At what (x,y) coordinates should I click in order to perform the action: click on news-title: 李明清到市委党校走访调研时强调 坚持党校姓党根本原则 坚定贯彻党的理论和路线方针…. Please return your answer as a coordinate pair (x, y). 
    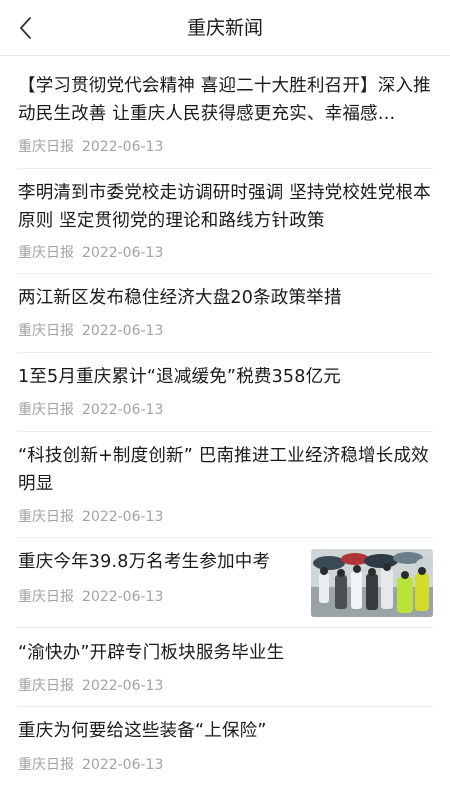
    Looking at the image, I should click on (224, 207).